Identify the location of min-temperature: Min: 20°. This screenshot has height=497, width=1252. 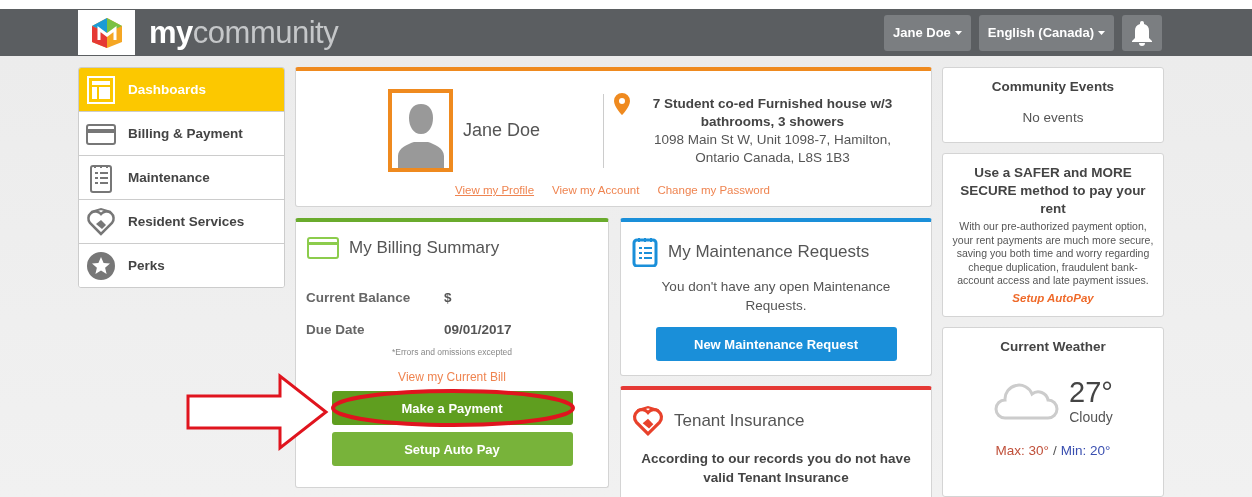
(1085, 450).